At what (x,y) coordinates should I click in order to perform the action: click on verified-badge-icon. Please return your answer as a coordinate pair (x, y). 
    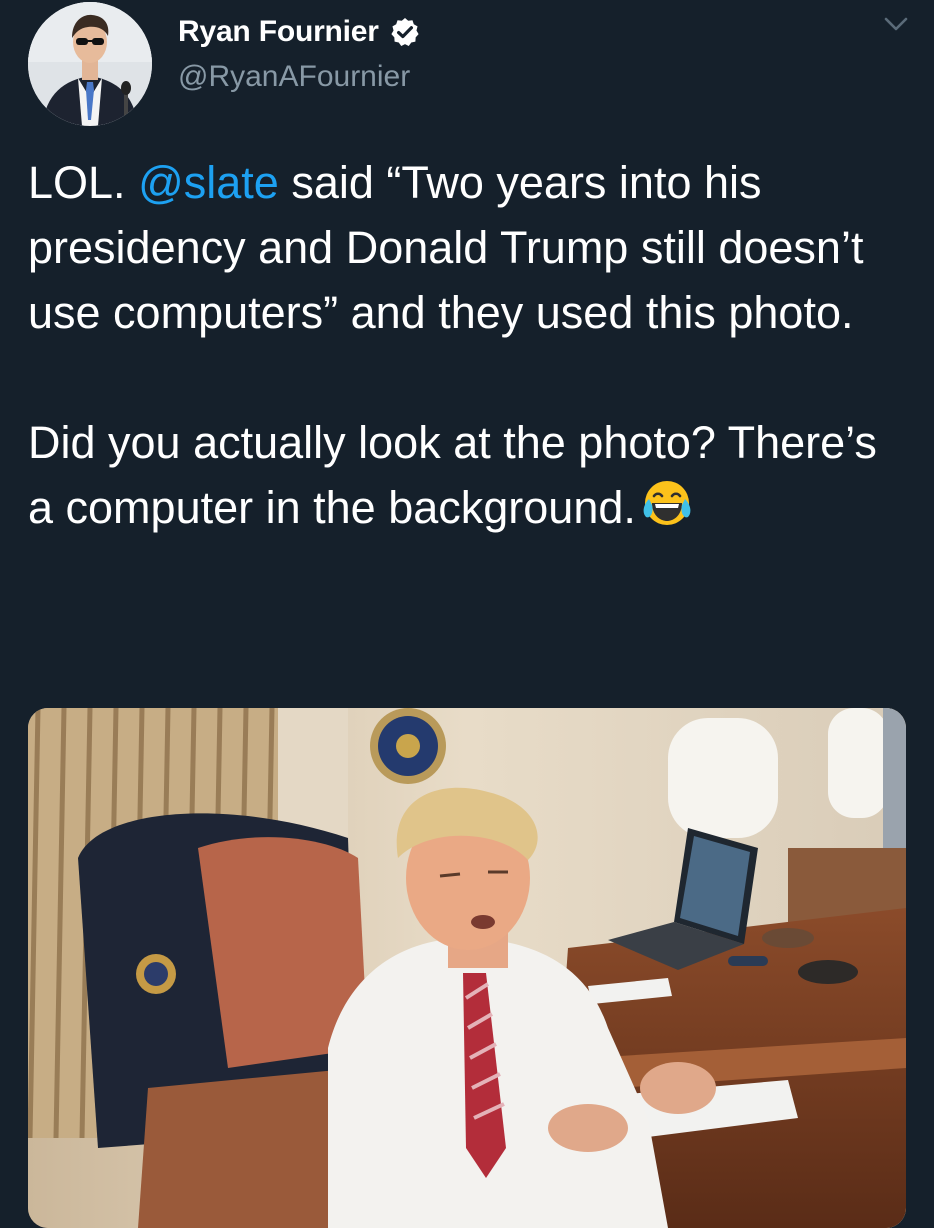
    Looking at the image, I should click on (405, 32).